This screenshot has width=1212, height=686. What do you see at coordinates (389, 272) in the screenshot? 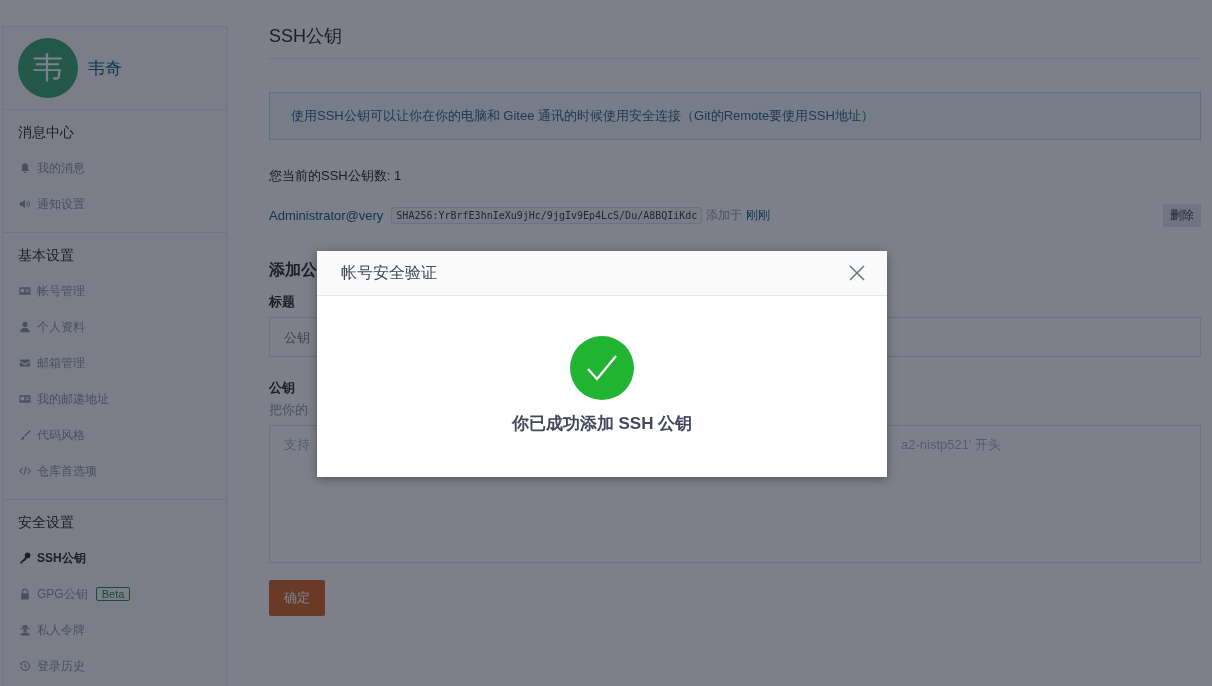
I see `dialog-title: 帐号安全验证` at bounding box center [389, 272].